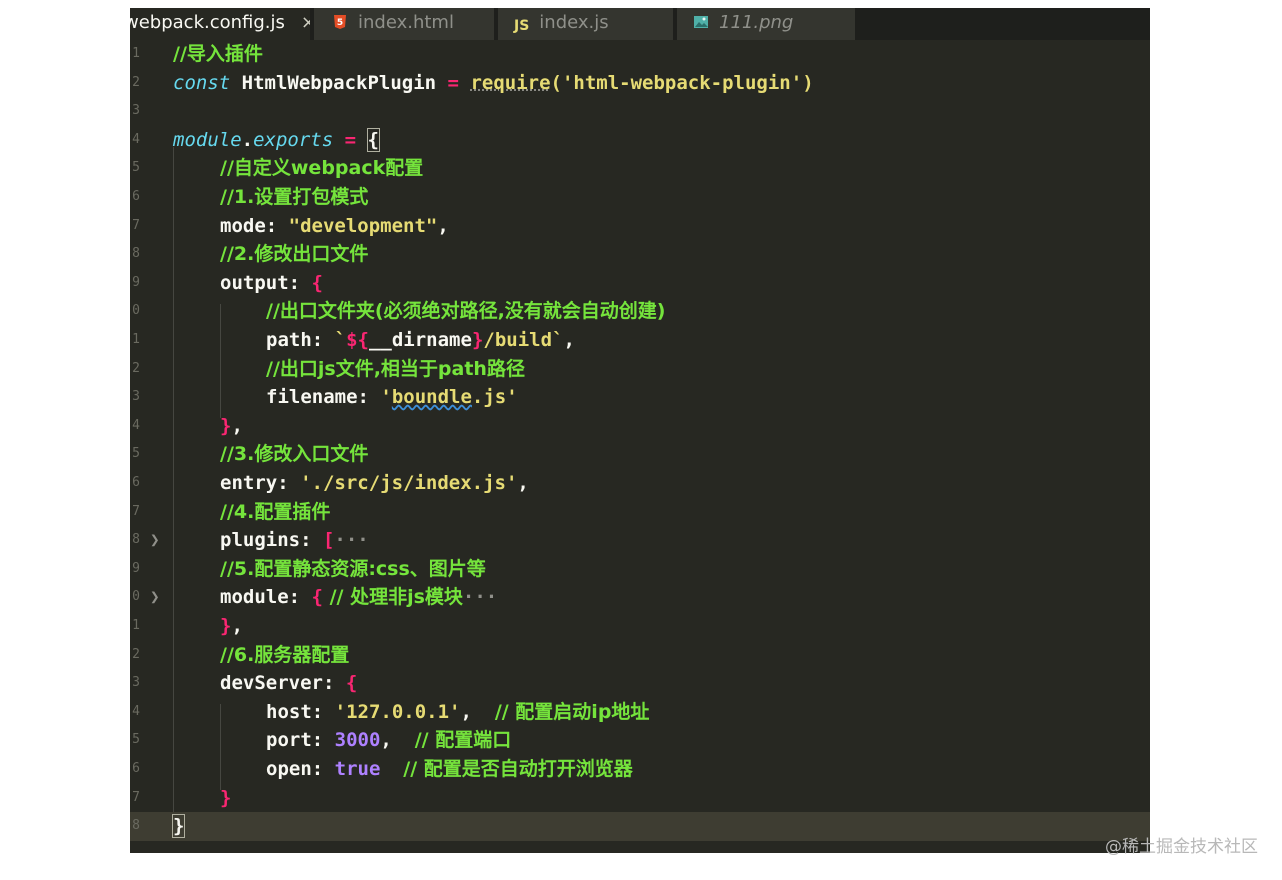 The image size is (1282, 880). Describe the element at coordinates (283, 683) in the screenshot. I see `property-key: devServer:` at that location.